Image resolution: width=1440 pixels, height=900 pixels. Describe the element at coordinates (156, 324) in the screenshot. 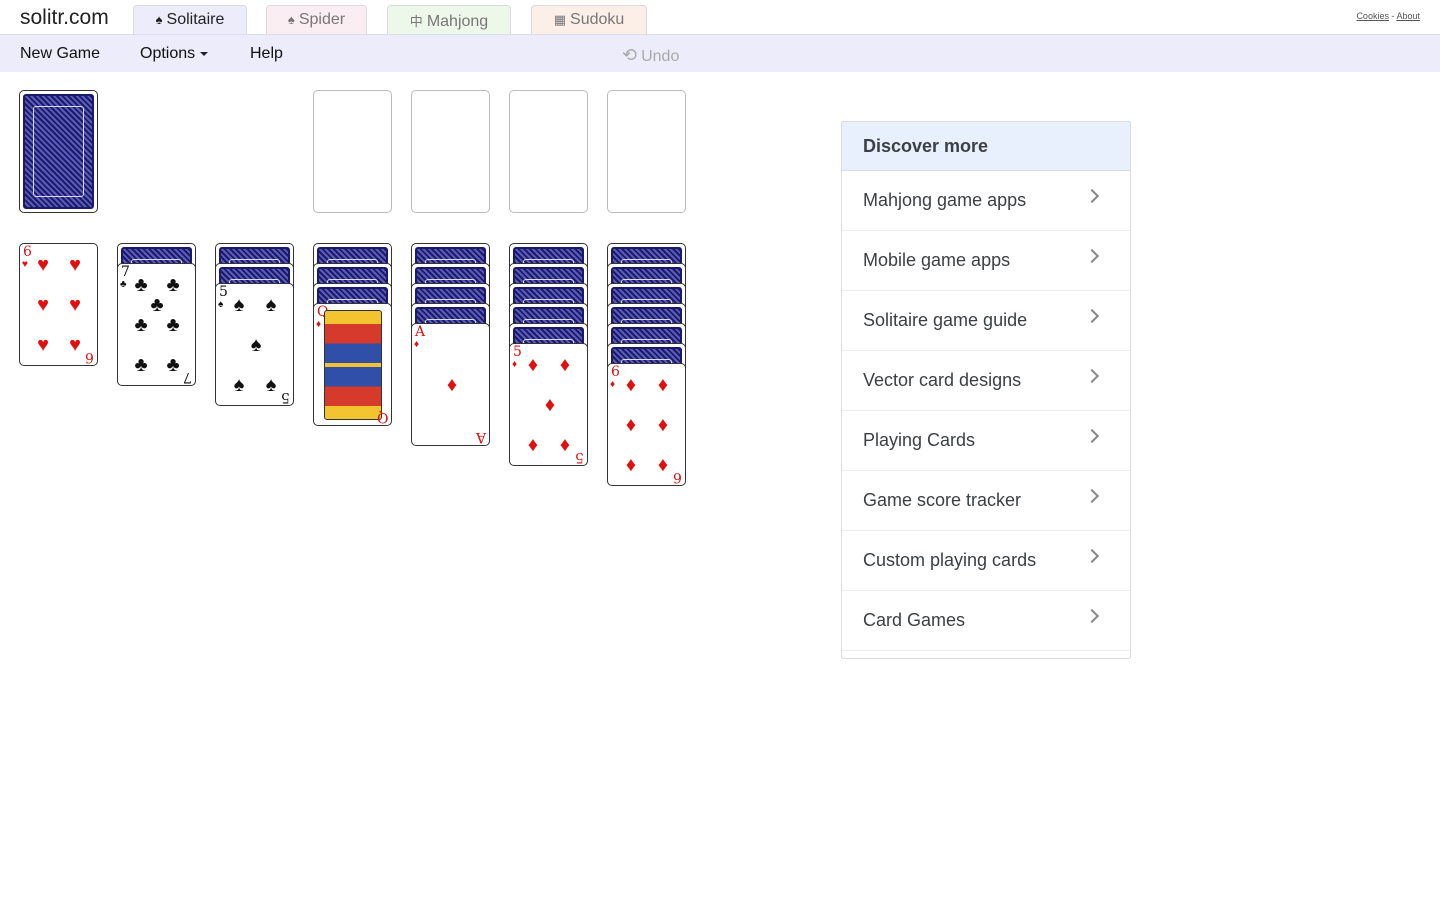

I see `face-up-card: 7 ♣ ♣ ♣ ♣ ♣ ♣ ♣ ♣ 7` at that location.